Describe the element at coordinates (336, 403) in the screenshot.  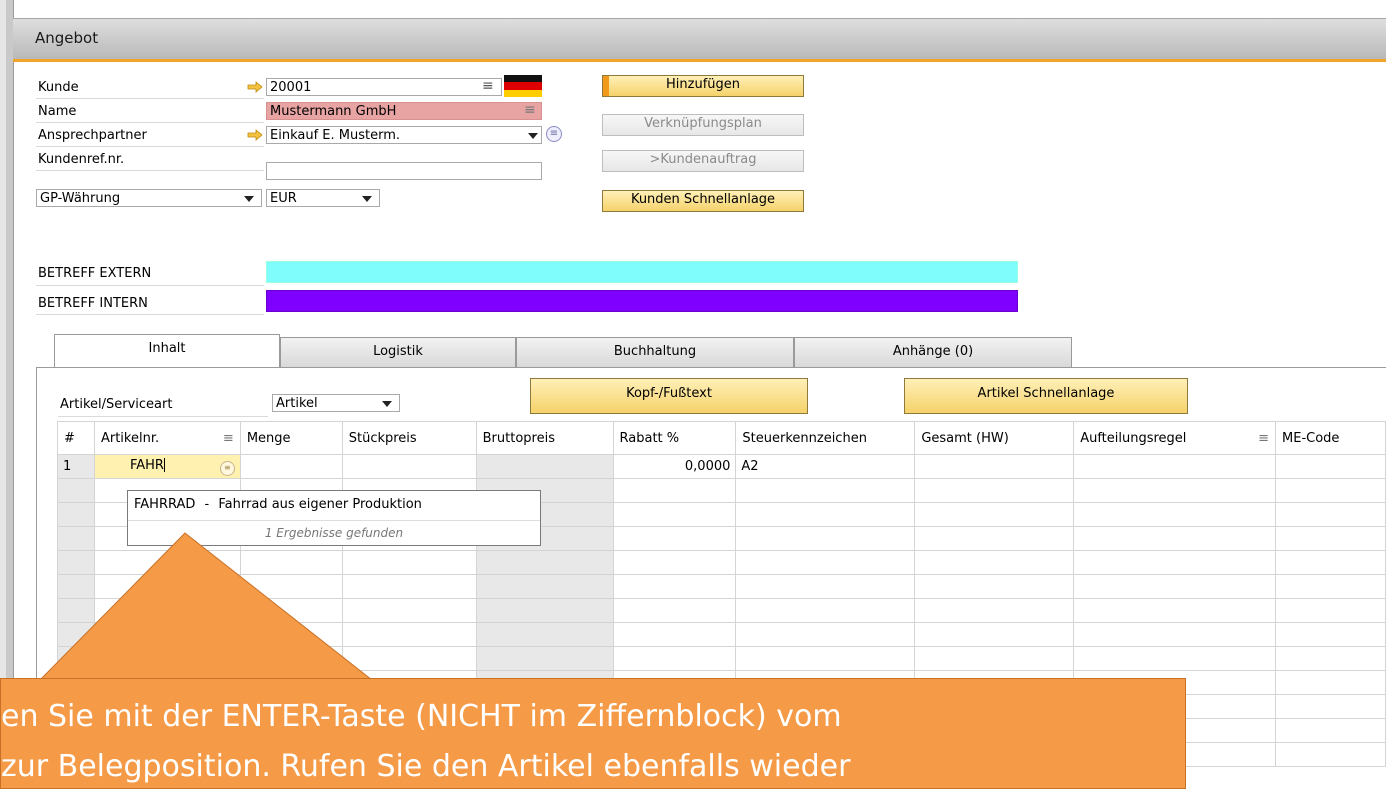
I see `item-type-select: Artikel` at that location.